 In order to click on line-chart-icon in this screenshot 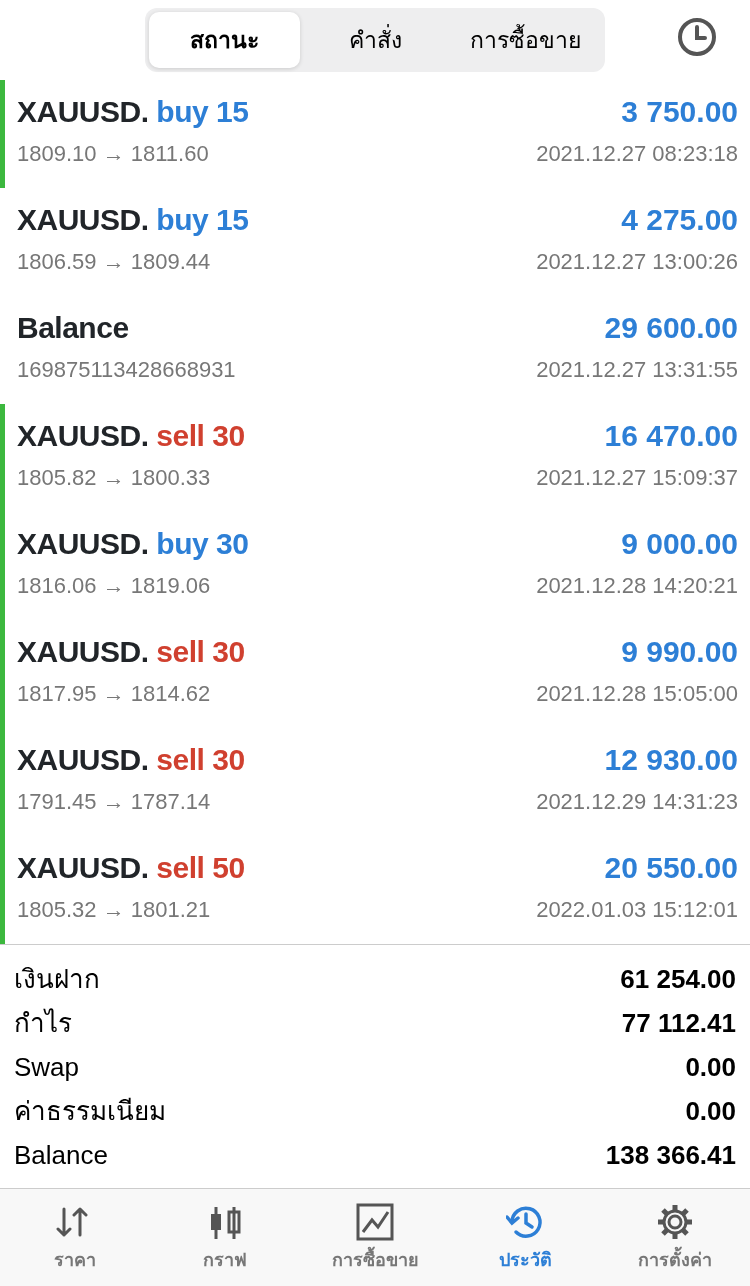, I will do `click(375, 1222)`.